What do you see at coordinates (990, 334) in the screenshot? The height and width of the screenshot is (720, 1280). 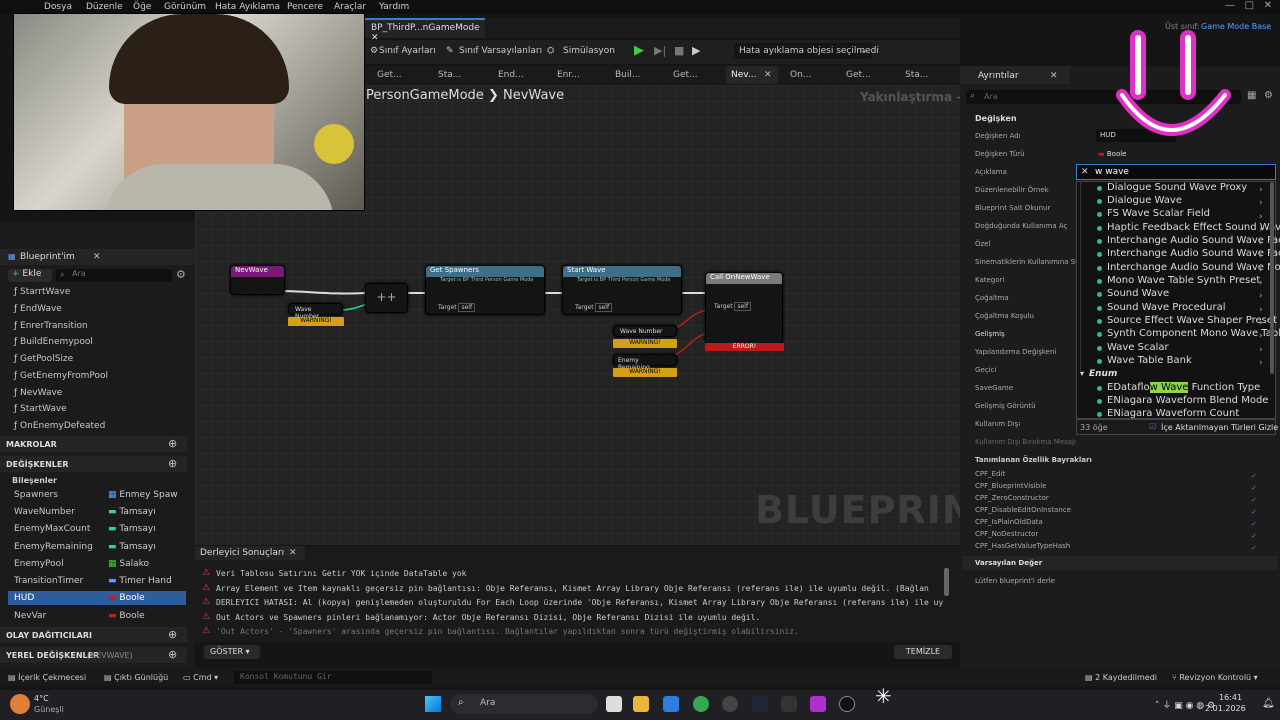 I see `section-advanced: Gelişmiş` at bounding box center [990, 334].